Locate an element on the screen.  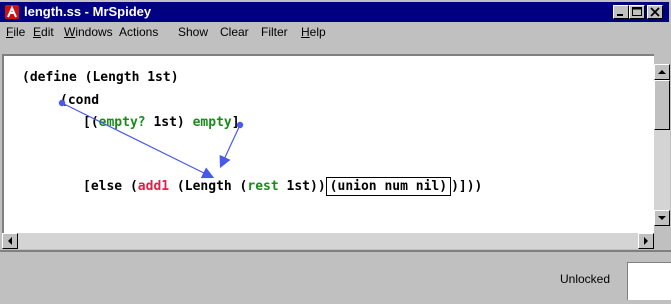
status-divider is located at coordinates (335, 251).